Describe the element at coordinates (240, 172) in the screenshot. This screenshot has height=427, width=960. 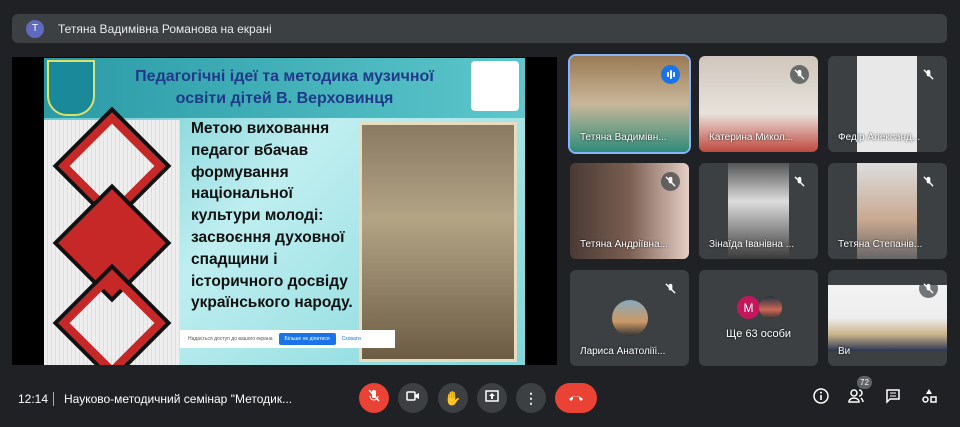
I see `slide-line: формування` at that location.